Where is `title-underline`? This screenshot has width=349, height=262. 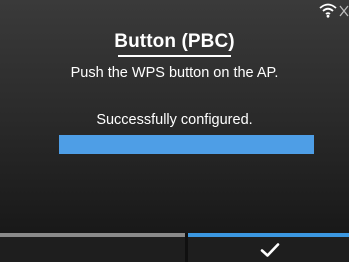 title-underline is located at coordinates (174, 56).